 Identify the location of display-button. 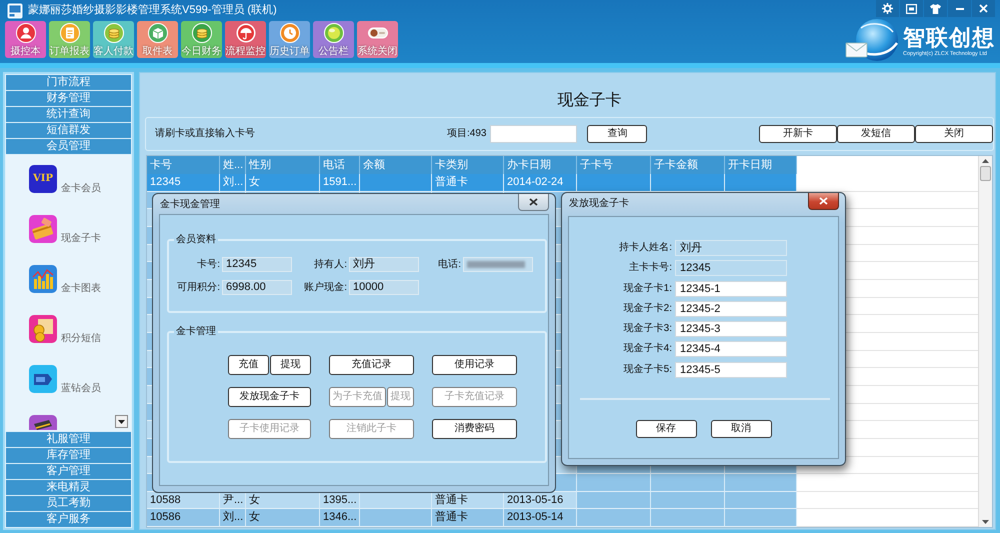
(911, 8).